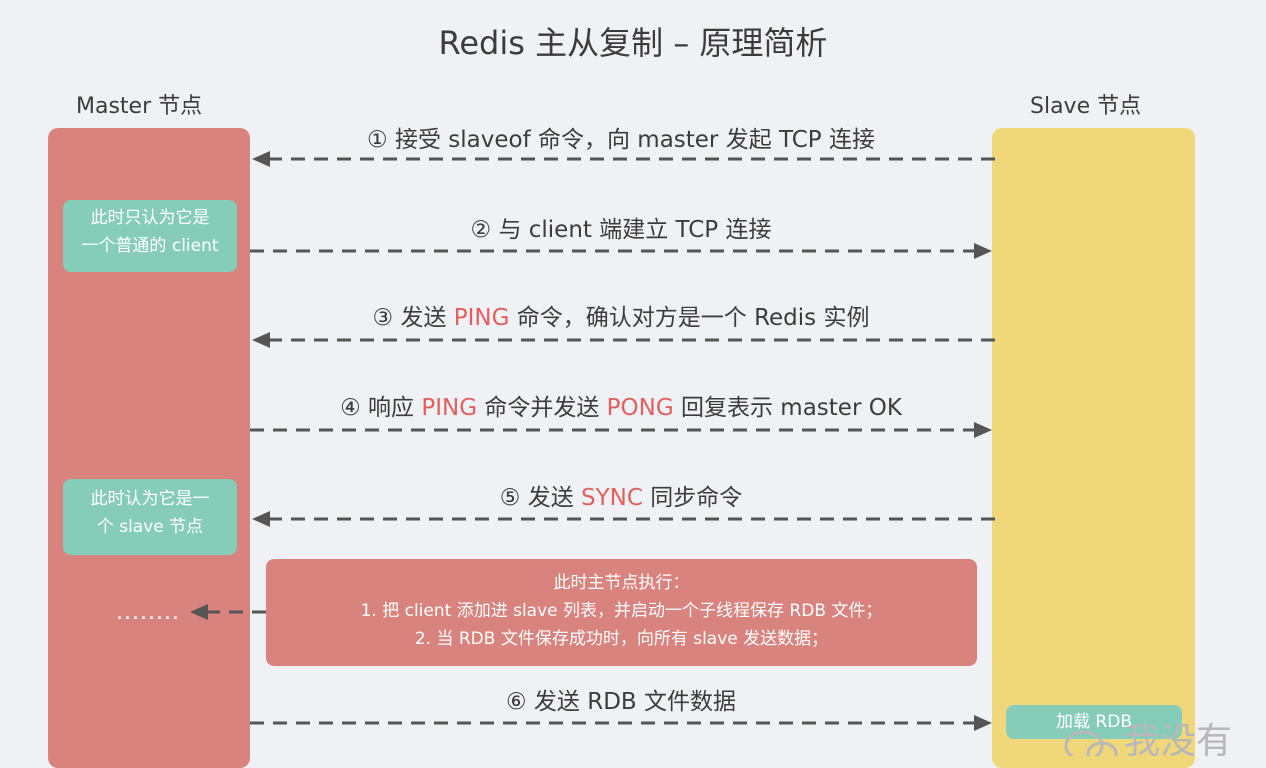 The width and height of the screenshot is (1266, 768). What do you see at coordinates (199, 612) in the screenshot?
I see `arrowhead-exec` at bounding box center [199, 612].